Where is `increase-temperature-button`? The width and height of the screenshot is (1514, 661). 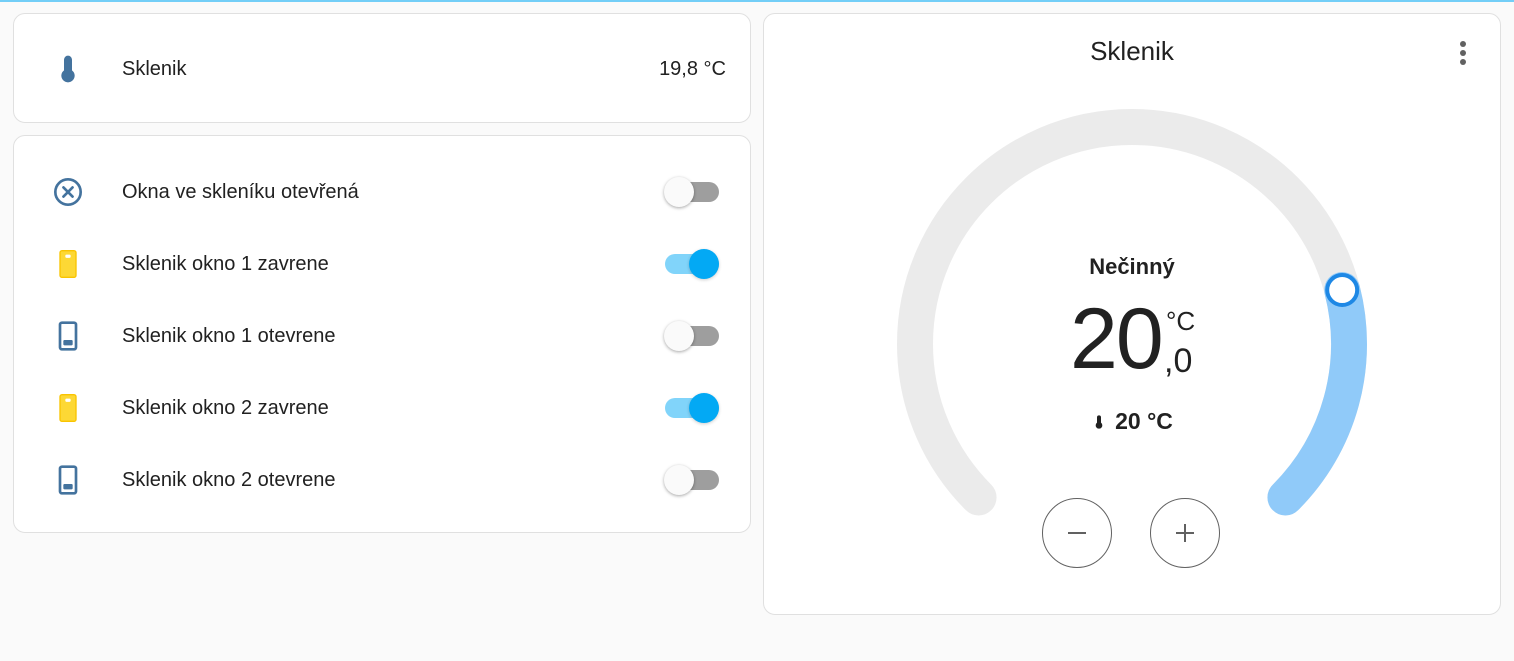 increase-temperature-button is located at coordinates (1185, 533).